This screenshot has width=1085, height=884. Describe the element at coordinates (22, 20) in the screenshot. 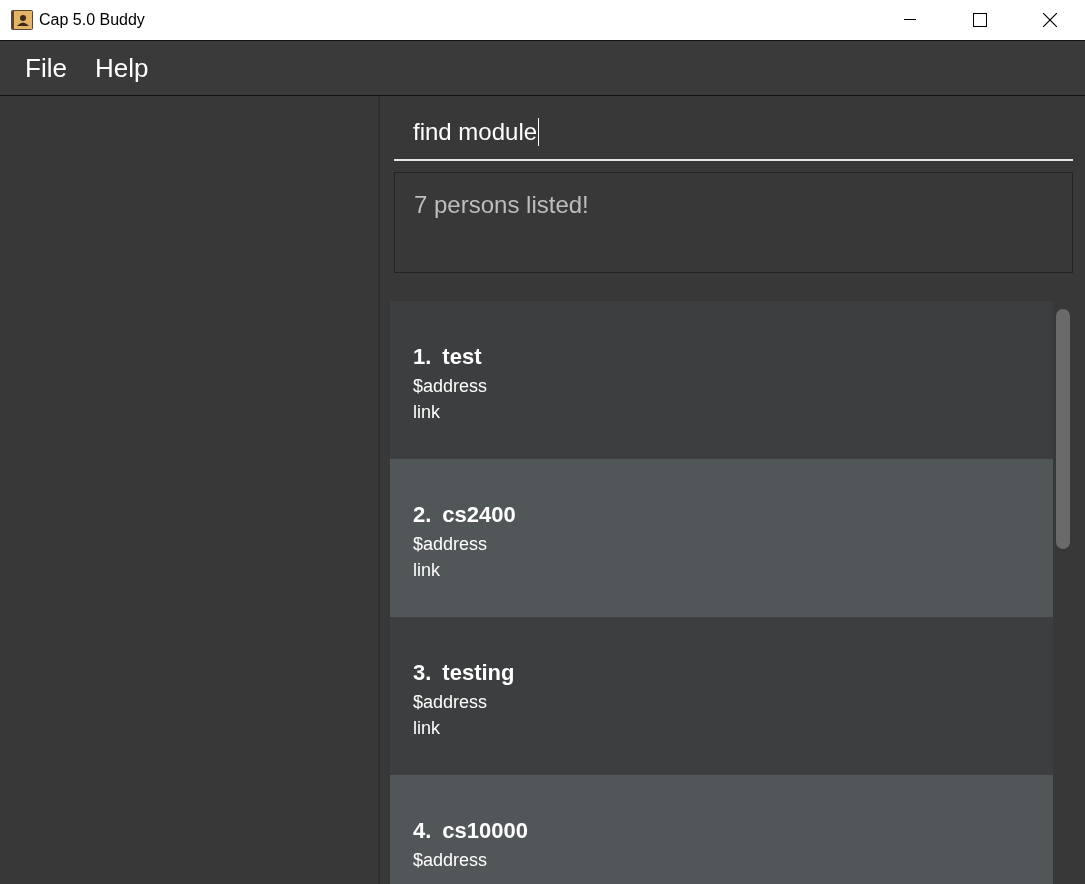

I see `app-person-icon` at that location.